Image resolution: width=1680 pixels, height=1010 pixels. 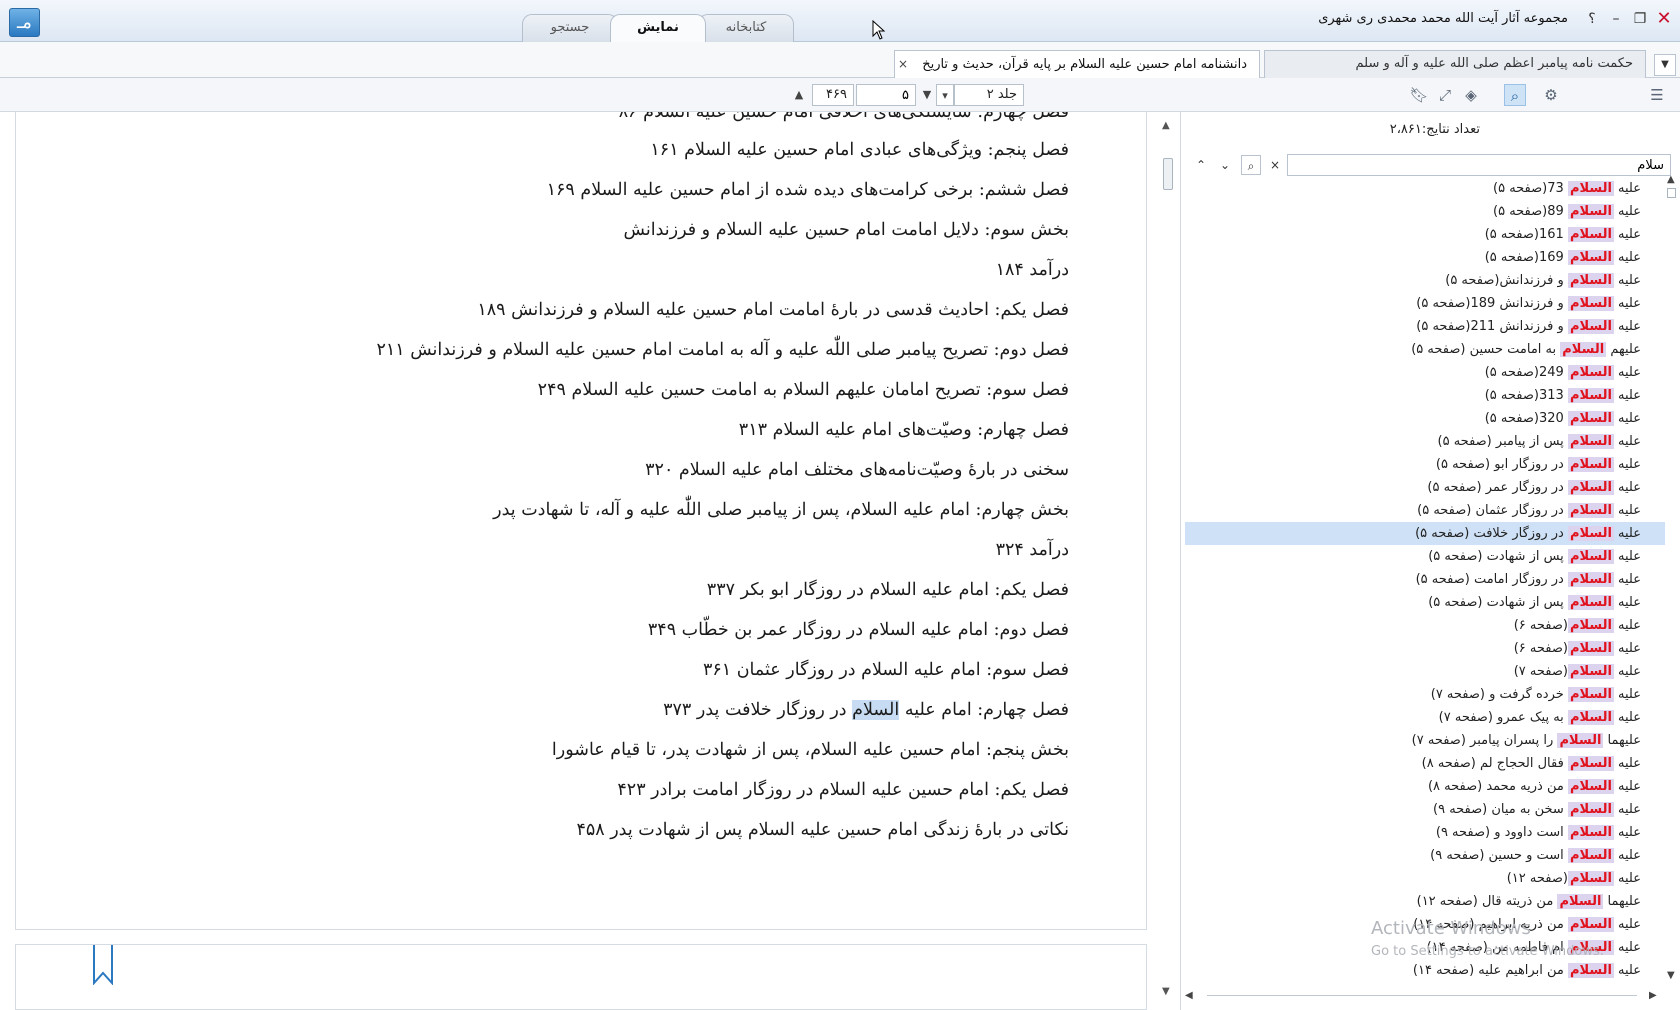 I want to click on tab-close-icon: ×, so click(x=903, y=64).